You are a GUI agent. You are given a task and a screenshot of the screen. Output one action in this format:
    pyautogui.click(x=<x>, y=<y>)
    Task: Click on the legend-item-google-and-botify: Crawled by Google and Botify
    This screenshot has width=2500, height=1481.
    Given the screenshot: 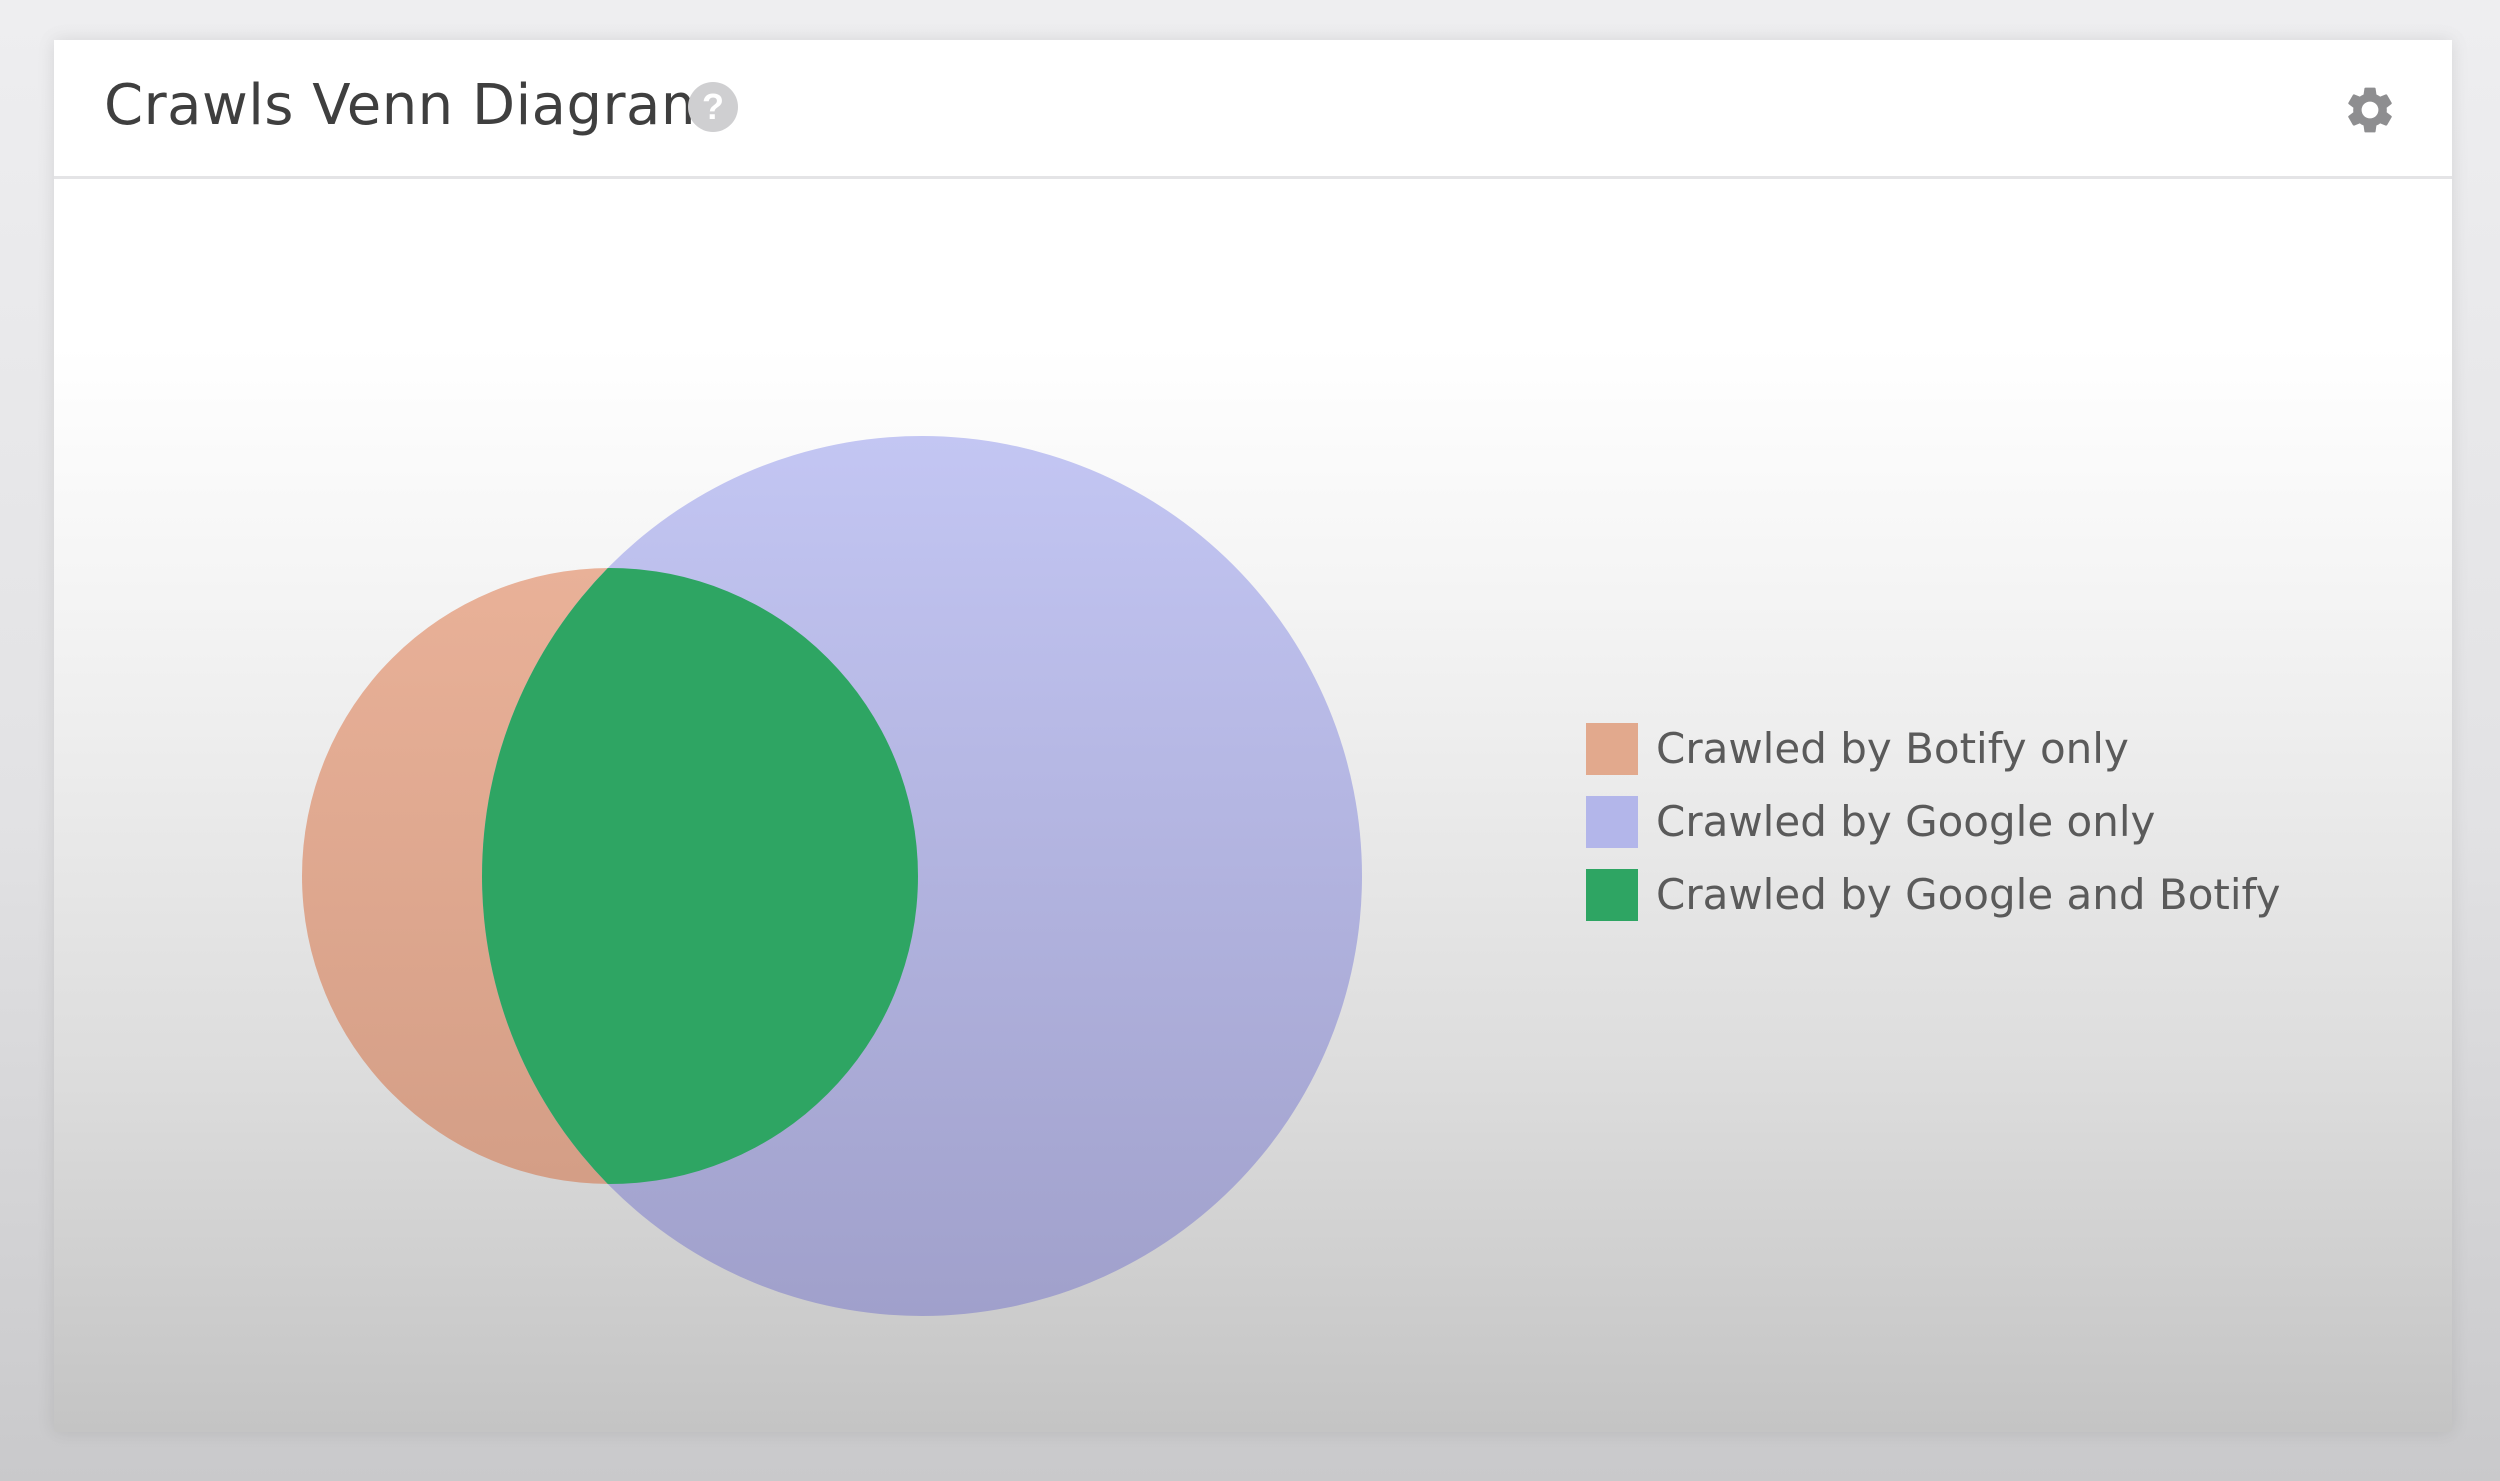 What is the action you would take?
    pyautogui.click(x=1933, y=894)
    